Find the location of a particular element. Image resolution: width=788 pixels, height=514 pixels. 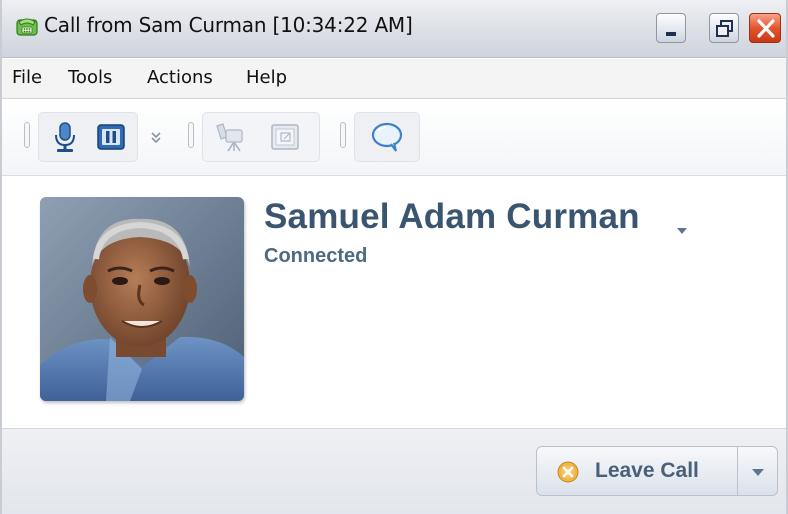

contact-name: Samuel Adam Curman is located at coordinates (452, 217).